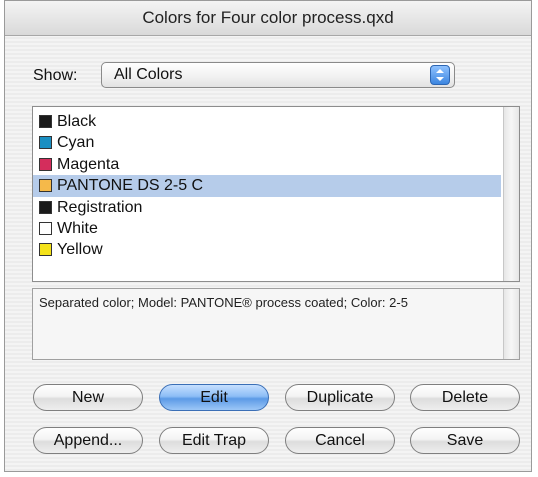  I want to click on show-label: Show:, so click(55, 75).